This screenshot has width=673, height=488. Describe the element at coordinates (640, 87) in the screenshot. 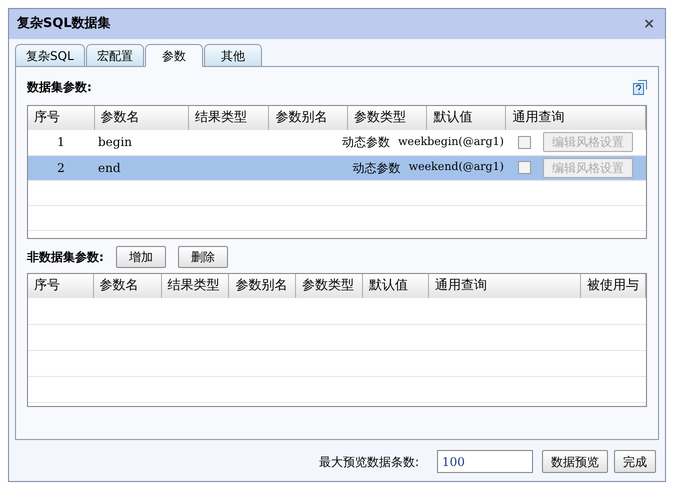

I see `help-icon` at that location.